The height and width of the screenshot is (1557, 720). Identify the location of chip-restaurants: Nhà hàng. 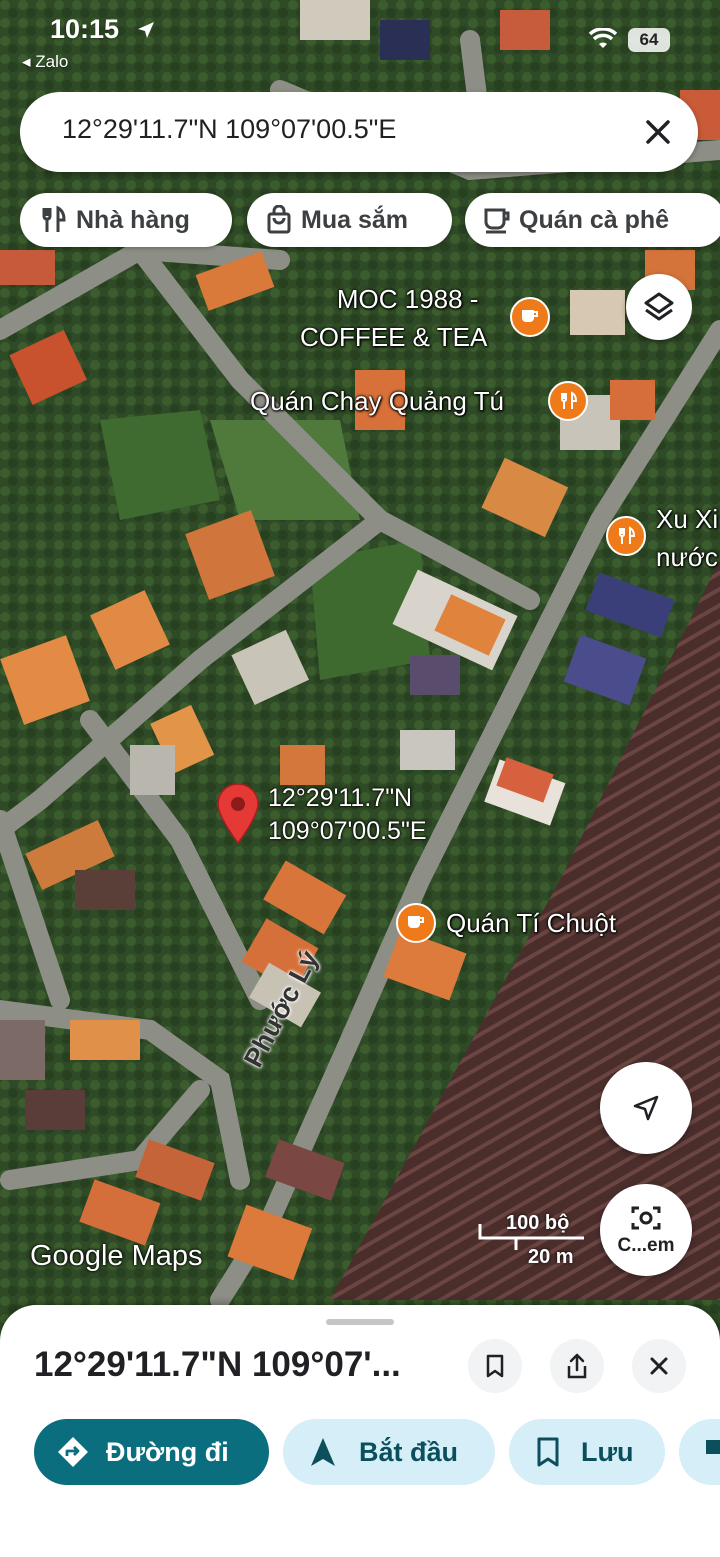
(126, 220).